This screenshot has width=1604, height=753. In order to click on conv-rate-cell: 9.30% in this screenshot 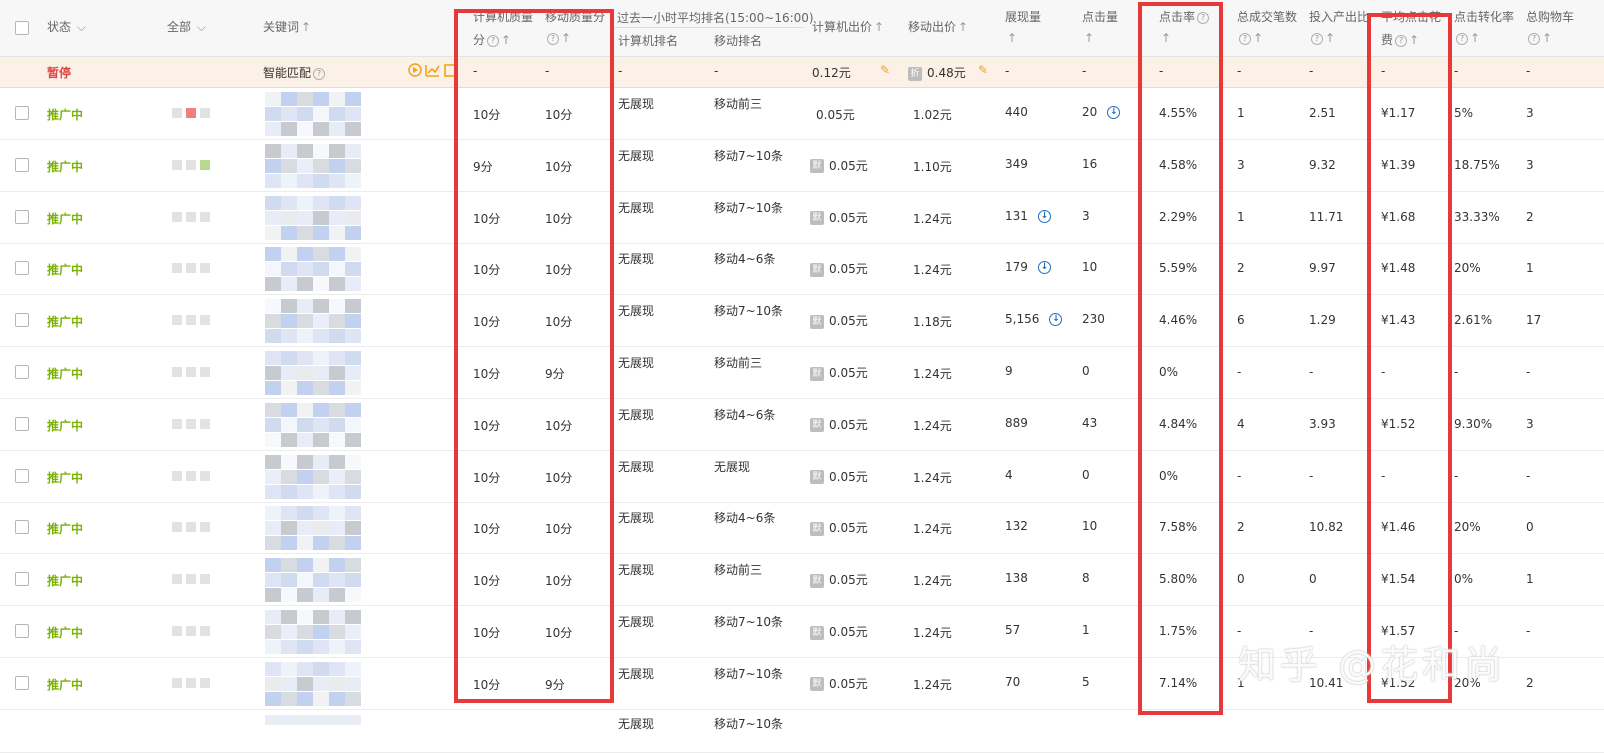, I will do `click(1473, 423)`.